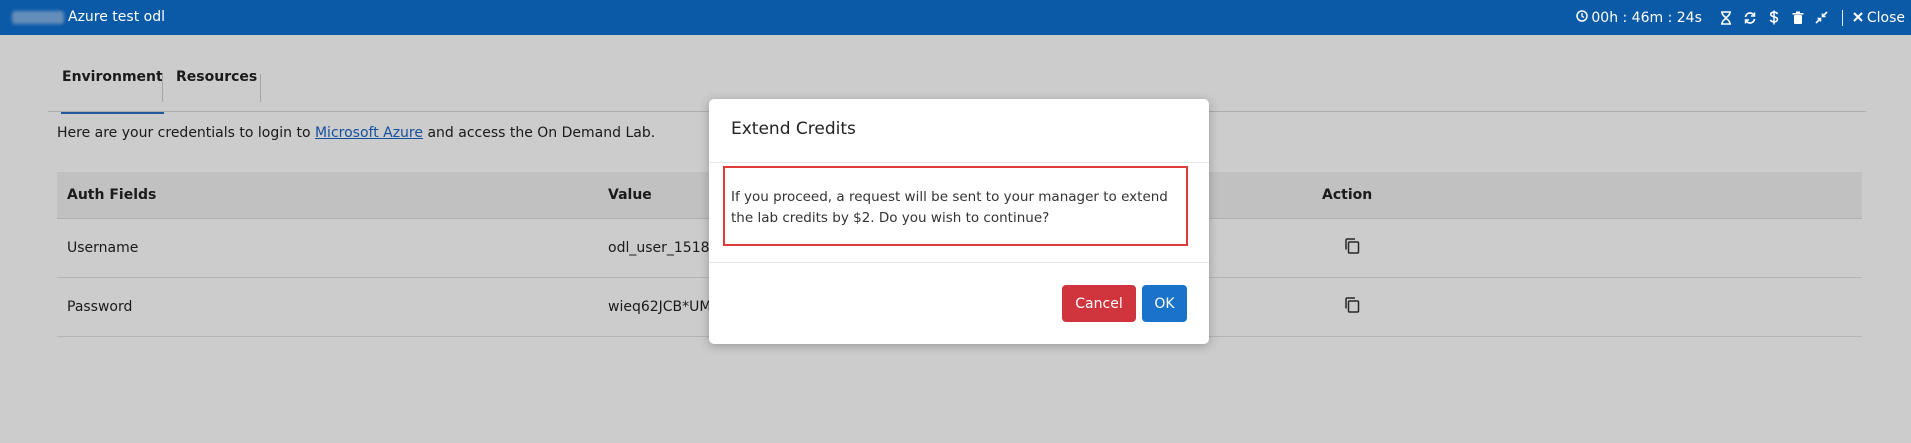 The height and width of the screenshot is (443, 1911). Describe the element at coordinates (1798, 18) in the screenshot. I see `trash-icon` at that location.